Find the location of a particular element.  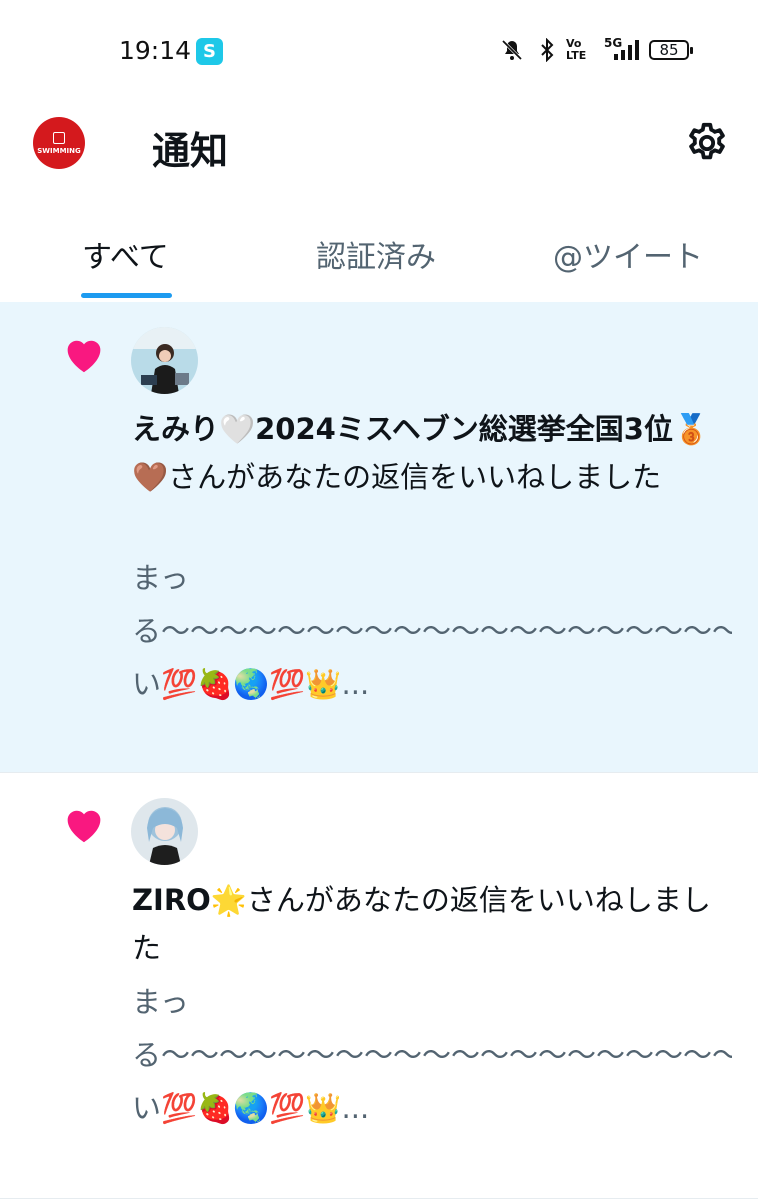

user-name: ZIRO🌟 is located at coordinates (189, 900).